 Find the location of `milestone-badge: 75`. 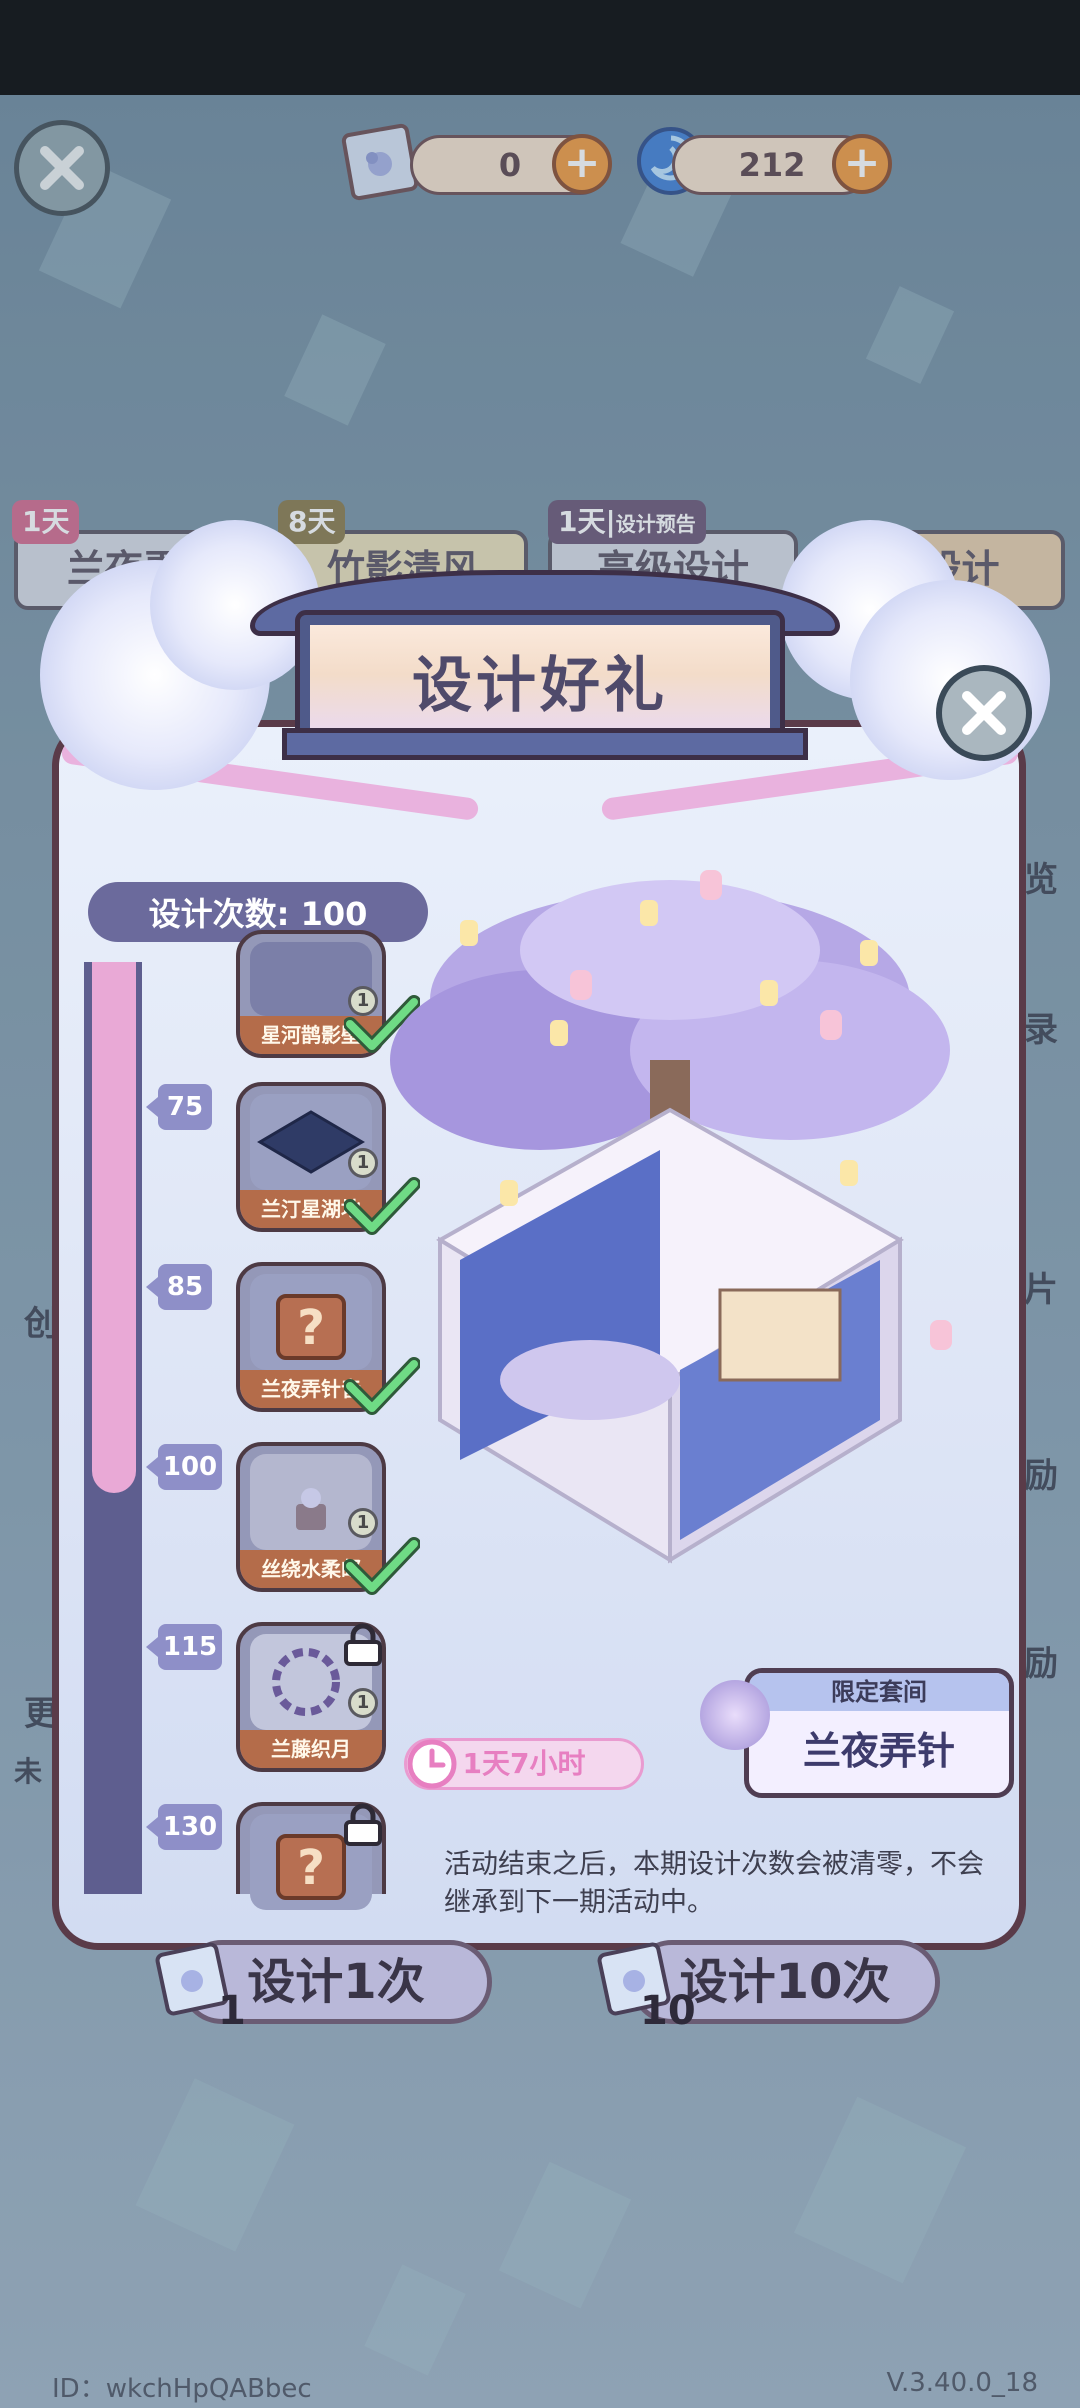

milestone-badge: 75 is located at coordinates (179, 1107).